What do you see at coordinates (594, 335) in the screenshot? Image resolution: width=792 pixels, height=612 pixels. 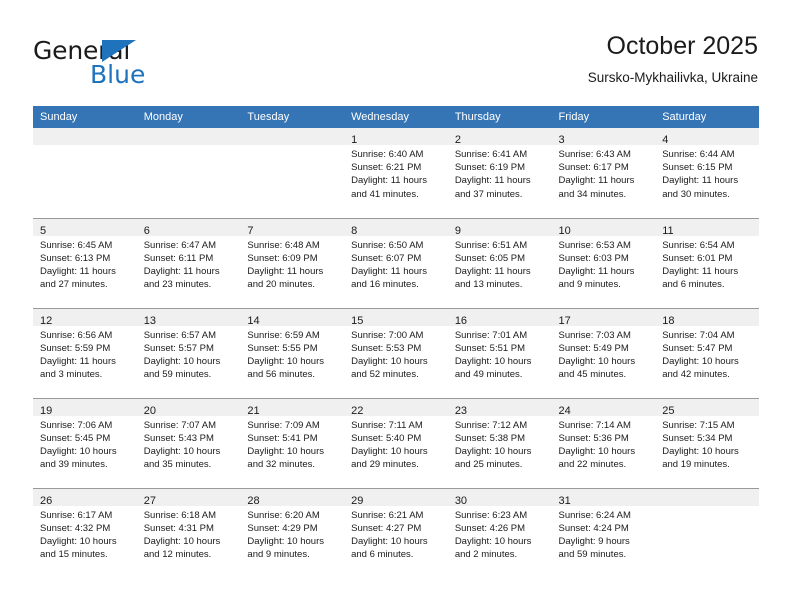 I see `sunrise-text: Sunrise: 7:03 AM` at bounding box center [594, 335].